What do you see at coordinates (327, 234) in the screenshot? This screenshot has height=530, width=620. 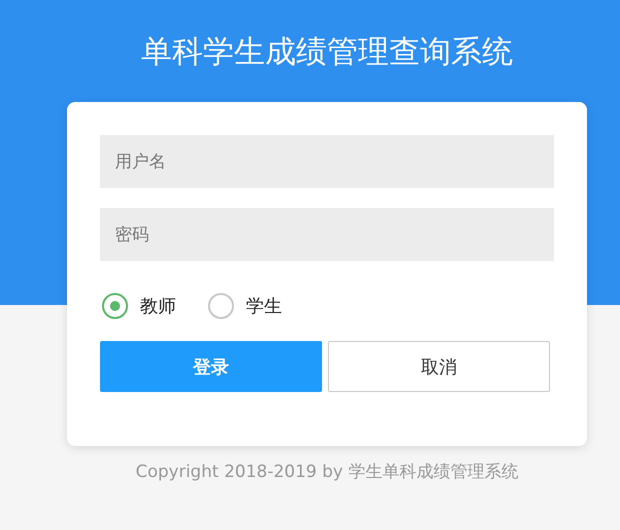 I see `password-field: 密码` at bounding box center [327, 234].